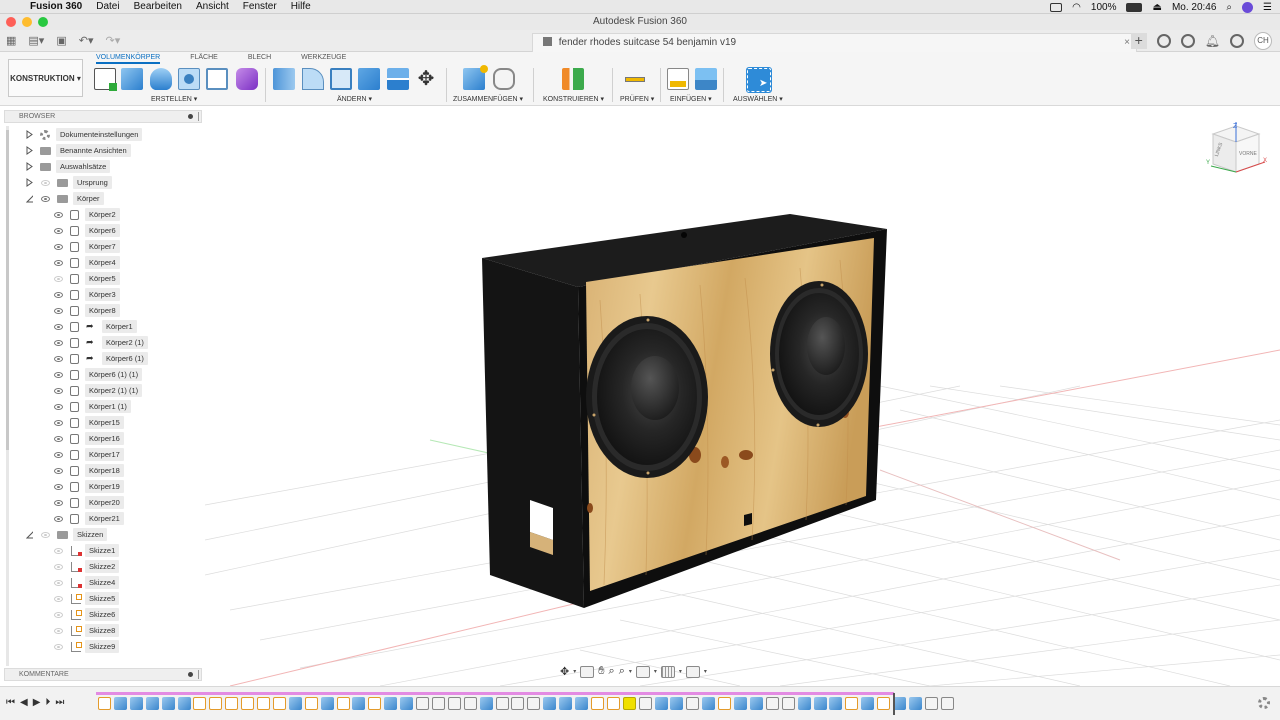 This screenshot has height=720, width=1280. What do you see at coordinates (313, 79) in the screenshot?
I see `fillet-icon` at bounding box center [313, 79].